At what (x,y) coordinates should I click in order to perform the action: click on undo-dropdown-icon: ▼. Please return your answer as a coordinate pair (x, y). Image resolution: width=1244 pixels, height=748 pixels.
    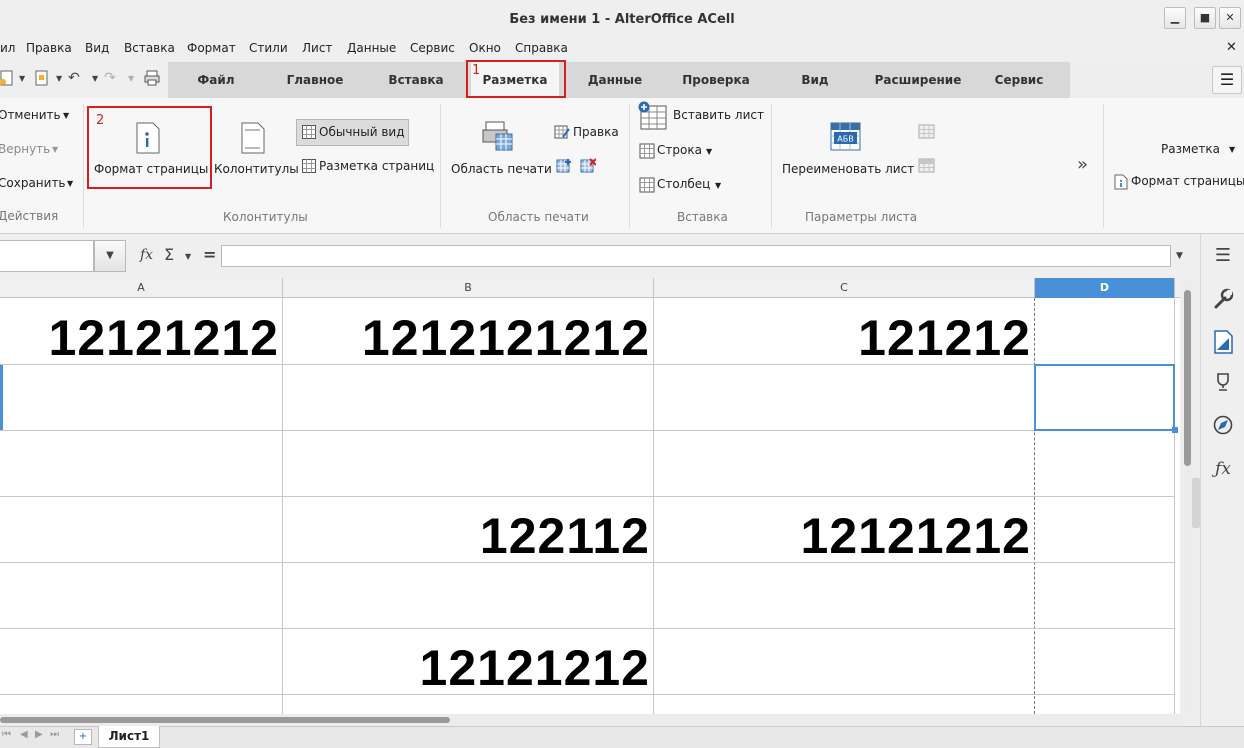
    Looking at the image, I should click on (95, 78).